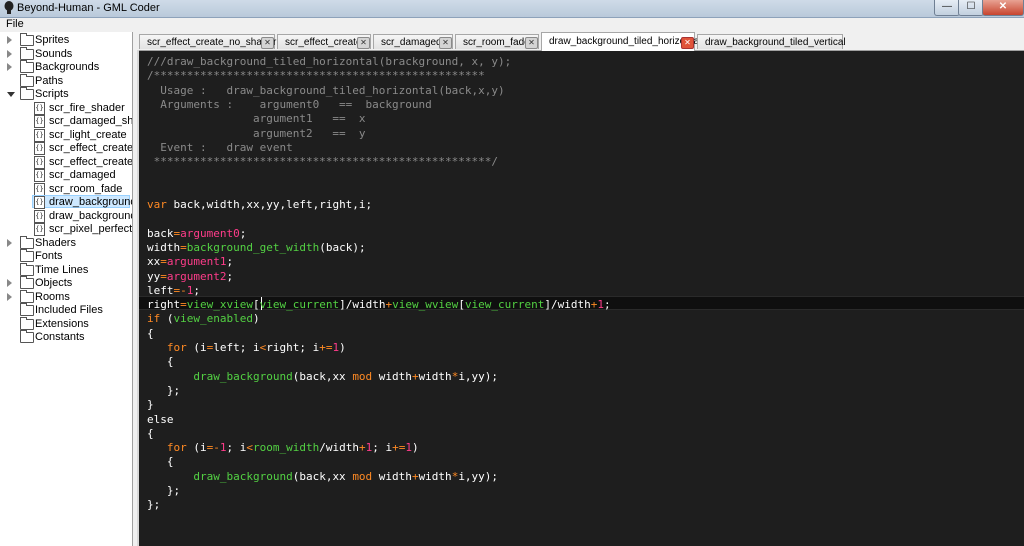  Describe the element at coordinates (947, 8) in the screenshot. I see `minimize-button: —` at that location.